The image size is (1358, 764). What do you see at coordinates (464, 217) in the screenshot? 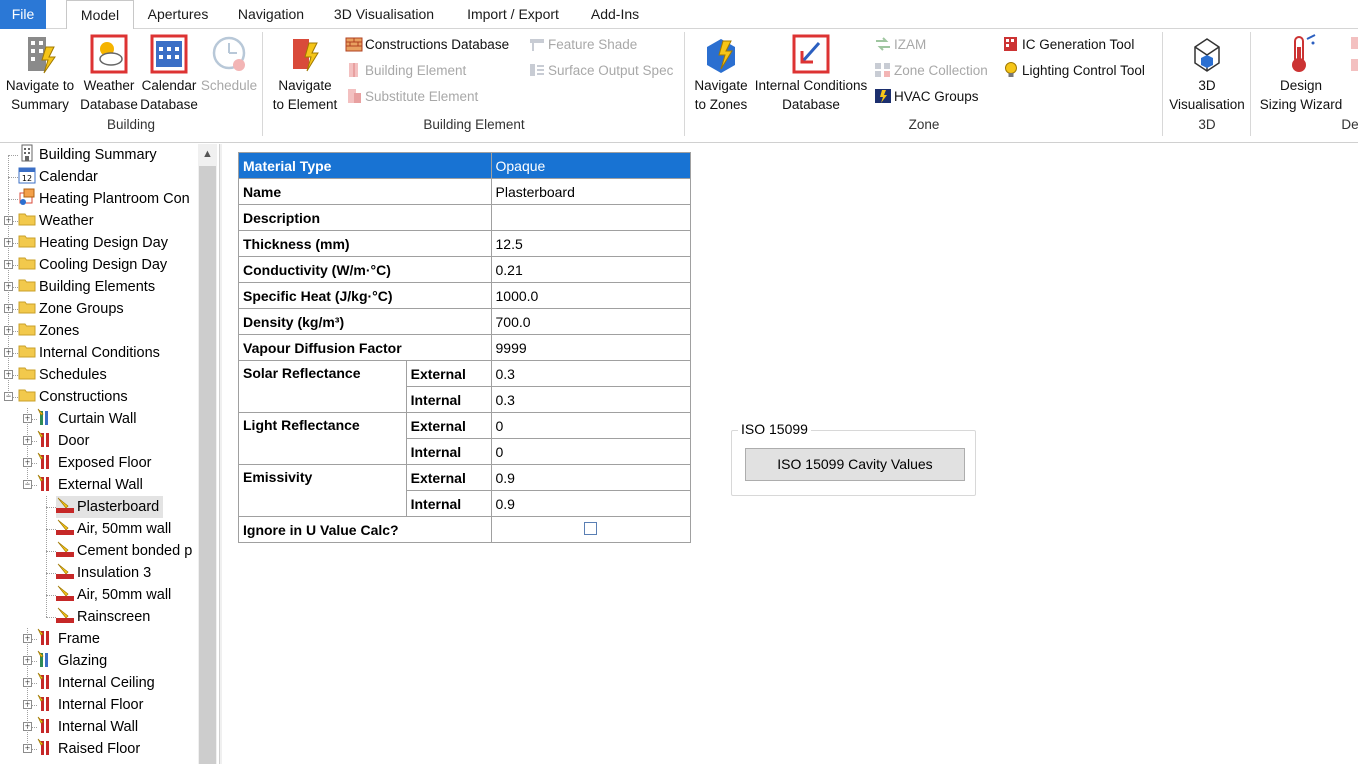
I see `grid-row-description: Description` at bounding box center [464, 217].